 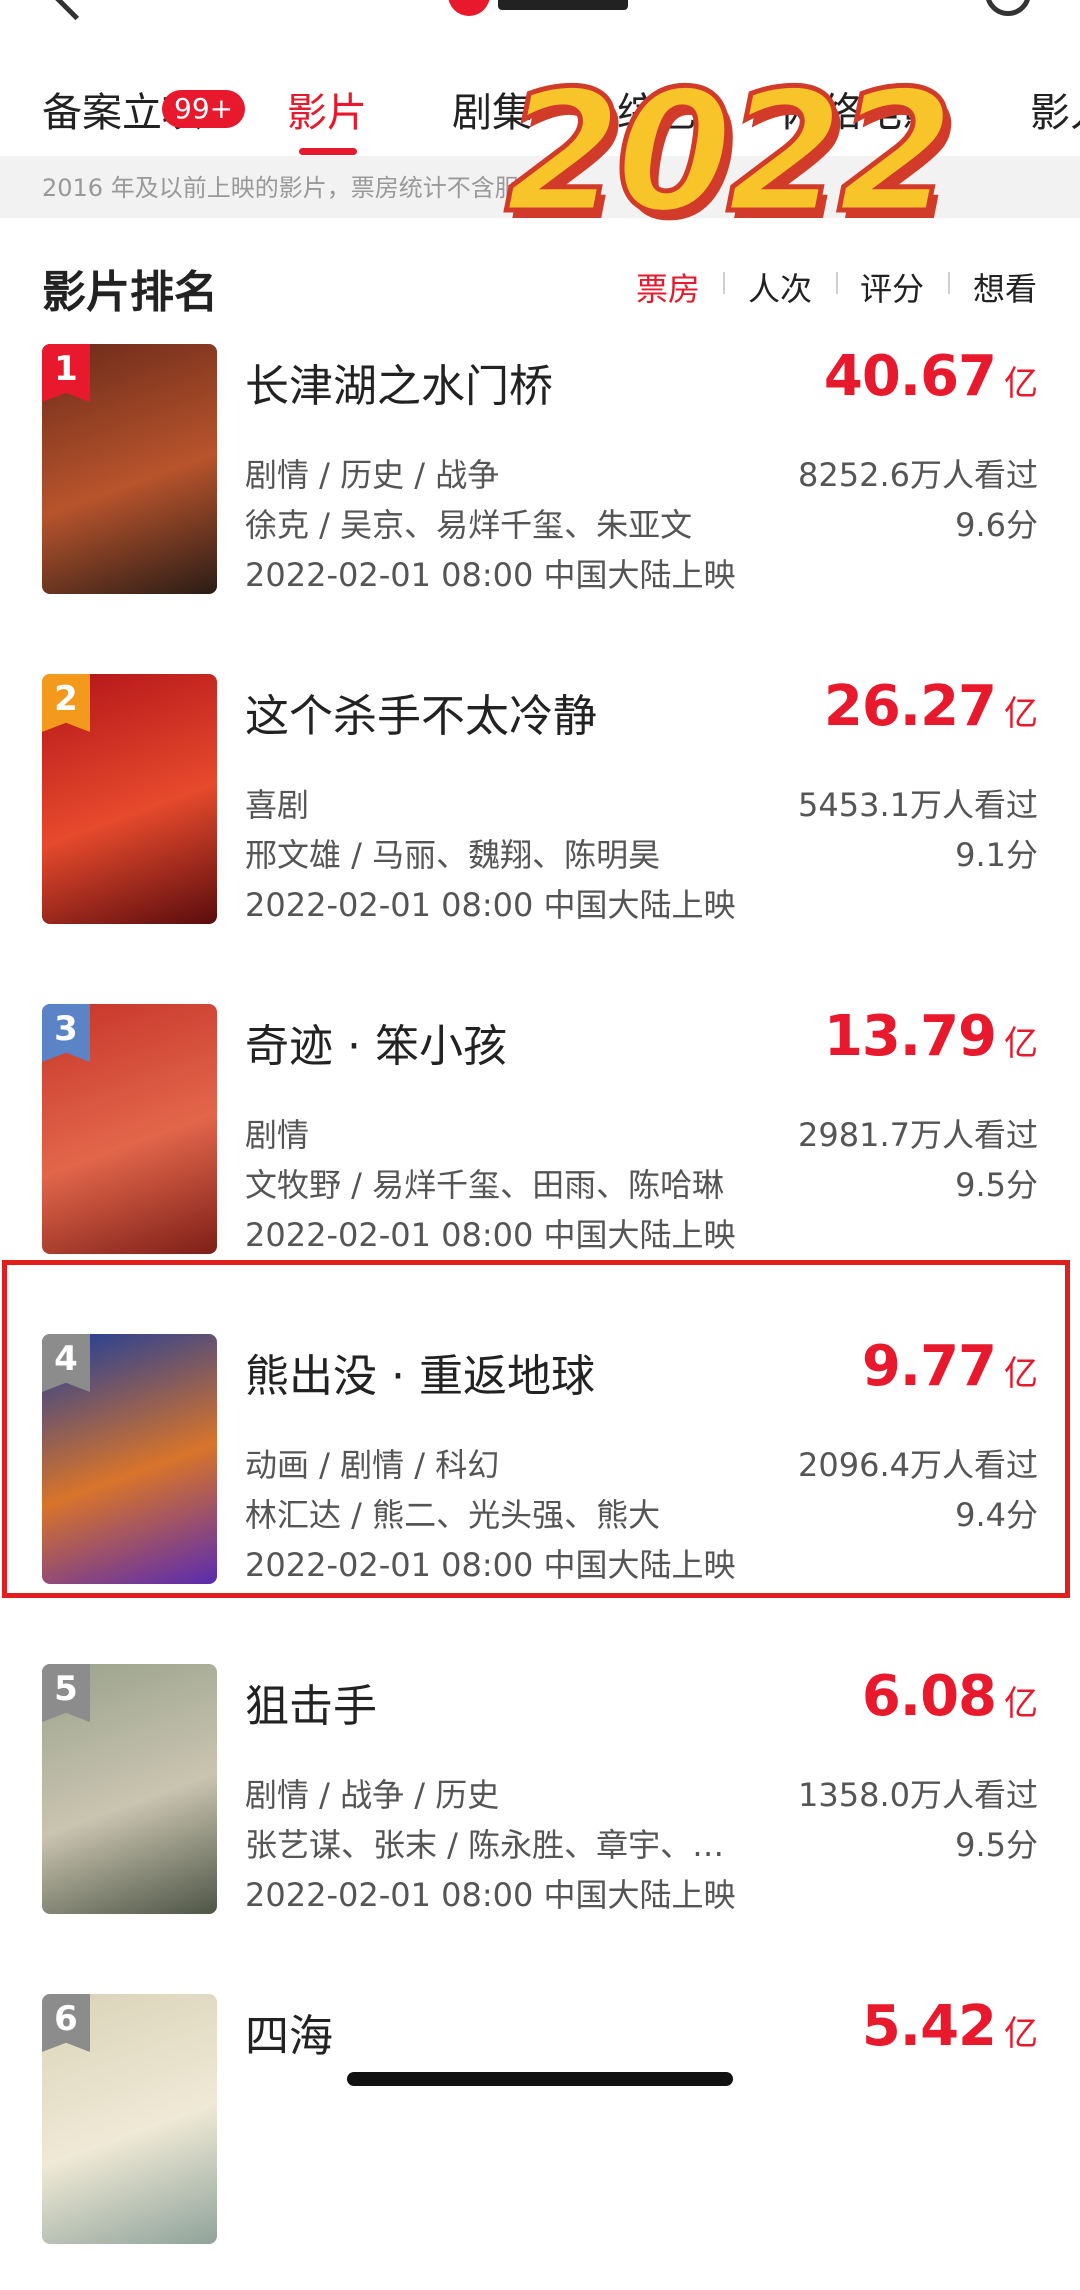 What do you see at coordinates (918, 475) in the screenshot?
I see `viewer-count: 8252.6万人看过` at bounding box center [918, 475].